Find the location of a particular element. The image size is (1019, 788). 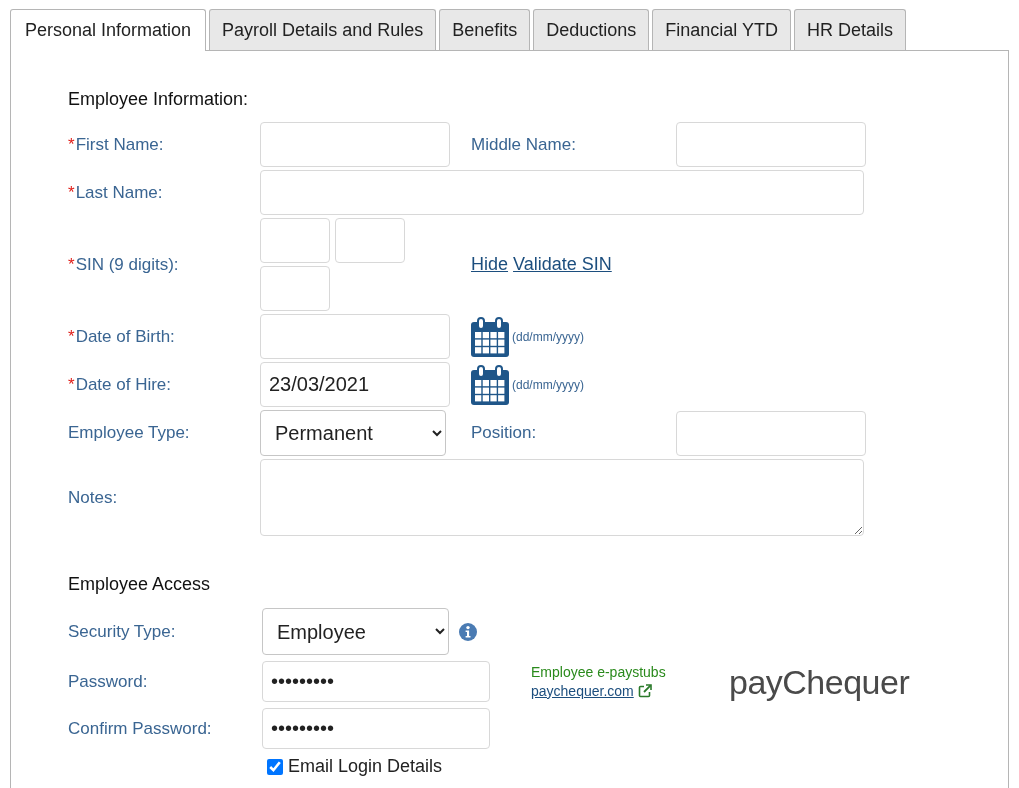

field-label: Last Name: is located at coordinates (119, 192).